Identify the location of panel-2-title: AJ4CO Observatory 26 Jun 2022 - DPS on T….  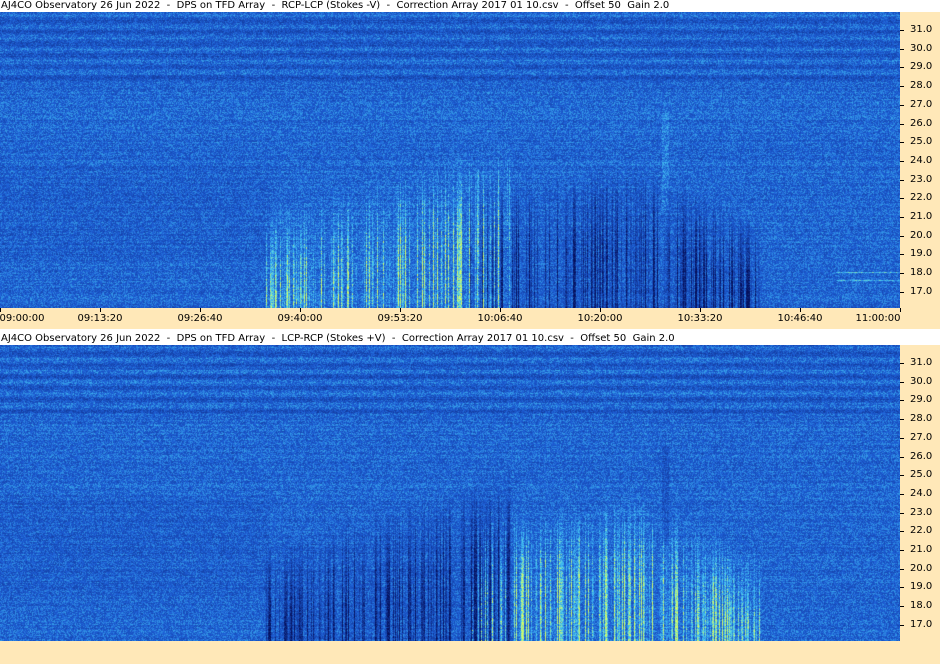
(470, 339).